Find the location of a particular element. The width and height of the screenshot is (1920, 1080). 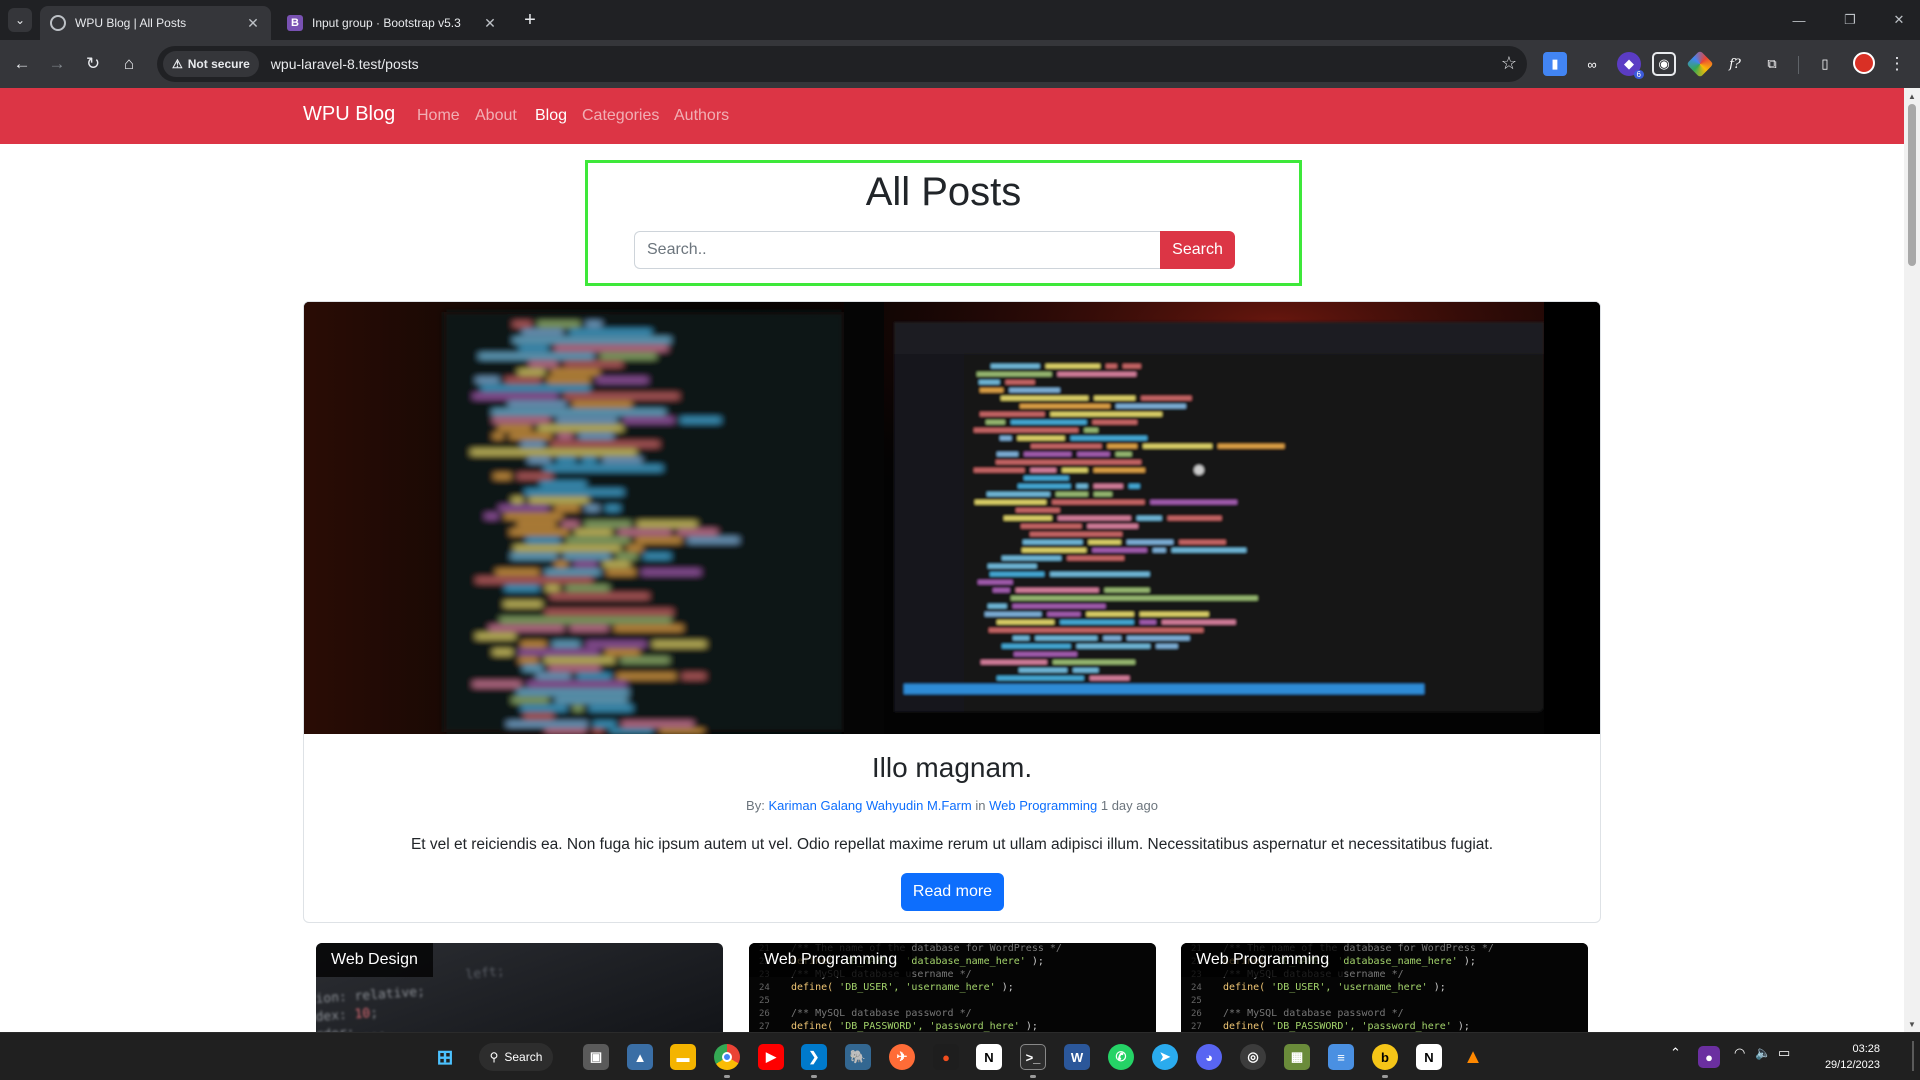

tray-app-icon: ● is located at coordinates (1709, 1057).